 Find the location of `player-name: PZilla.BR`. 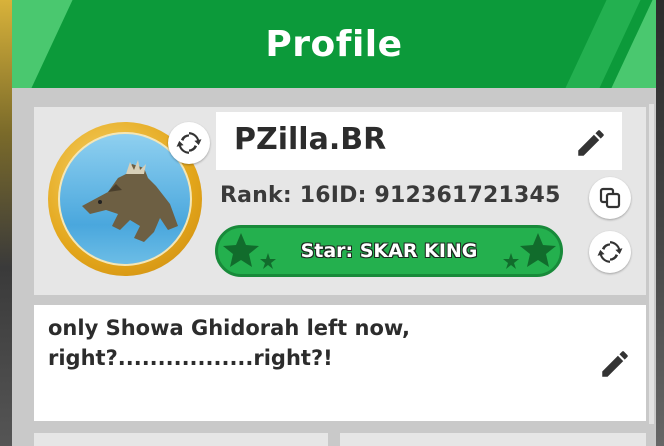

player-name: PZilla.BR is located at coordinates (310, 139).